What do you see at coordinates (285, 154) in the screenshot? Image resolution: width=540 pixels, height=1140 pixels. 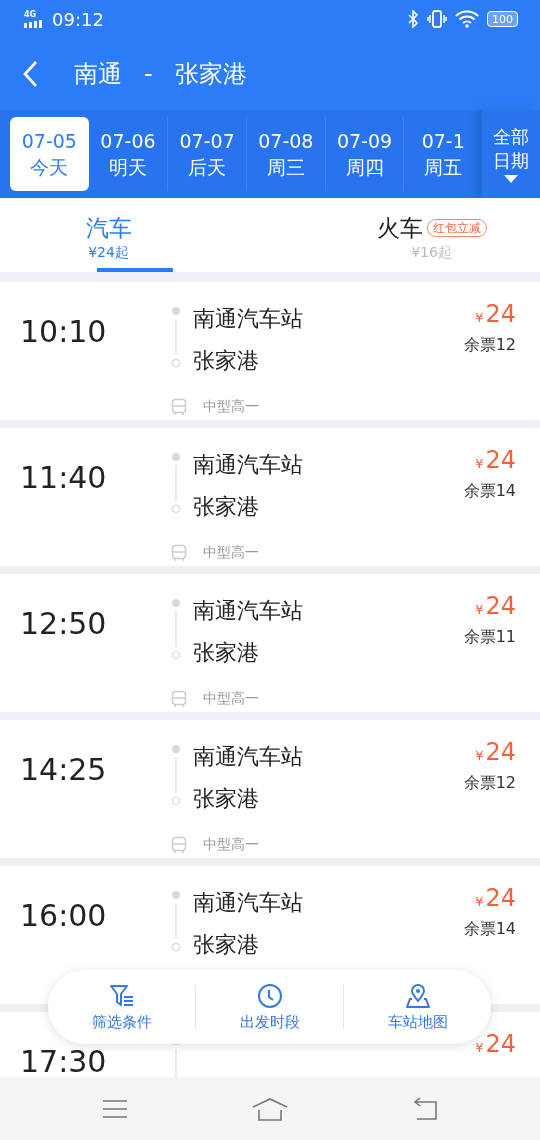 I see `date-tab: 07-08 周三` at bounding box center [285, 154].